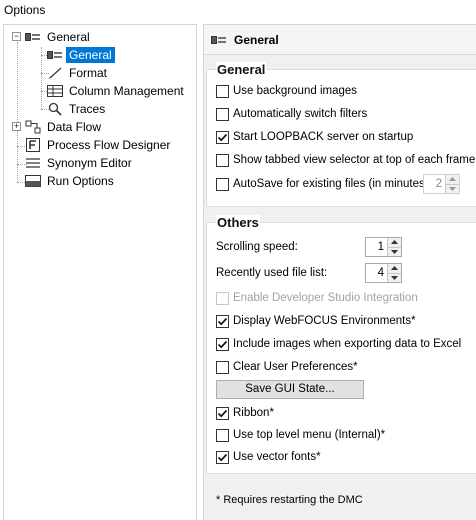 The width and height of the screenshot is (476, 520). I want to click on spinner-value: 2, so click(438, 184).